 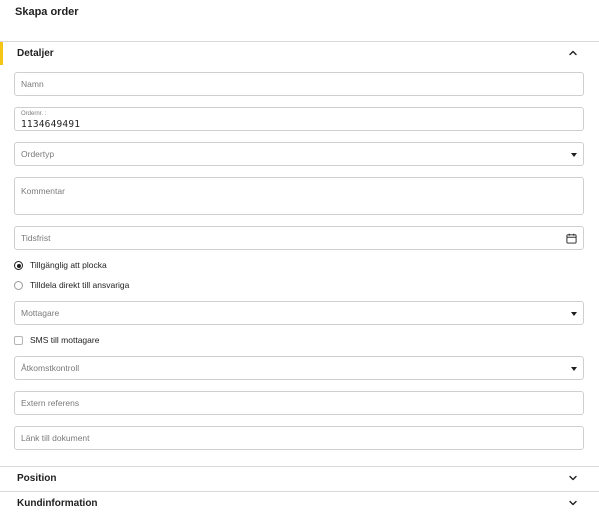 I want to click on order-number-label: Ordernr. :, so click(x=34, y=114).